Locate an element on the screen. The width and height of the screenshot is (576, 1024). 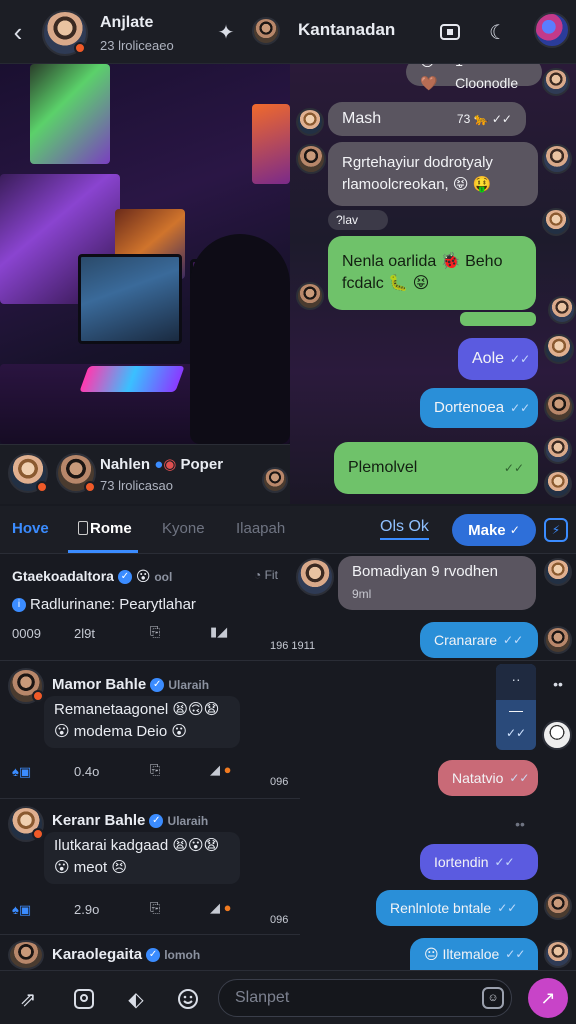
shortcut-icon: ⇗ is located at coordinates (28, 999).